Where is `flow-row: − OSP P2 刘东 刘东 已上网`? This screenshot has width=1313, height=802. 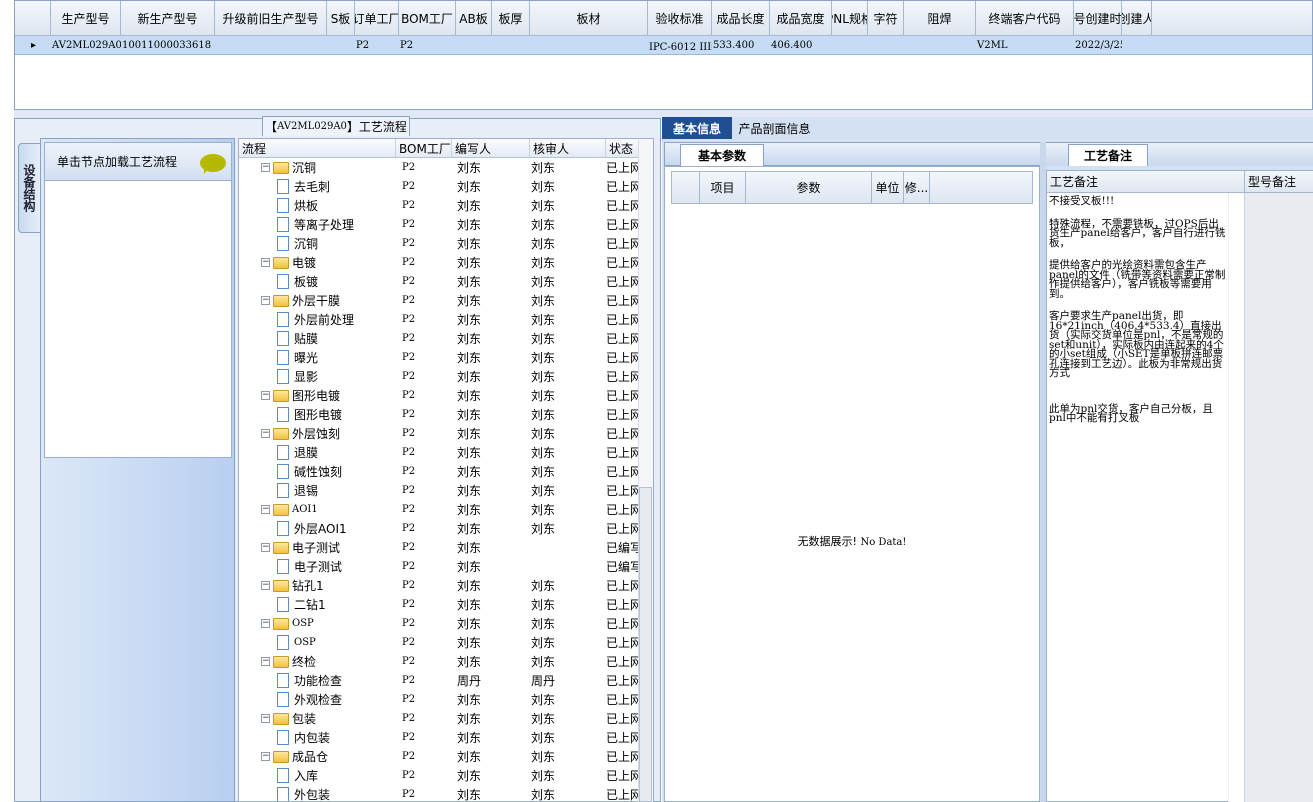
flow-row: − OSP P2 刘东 刘东 已上网 is located at coordinates (439, 623).